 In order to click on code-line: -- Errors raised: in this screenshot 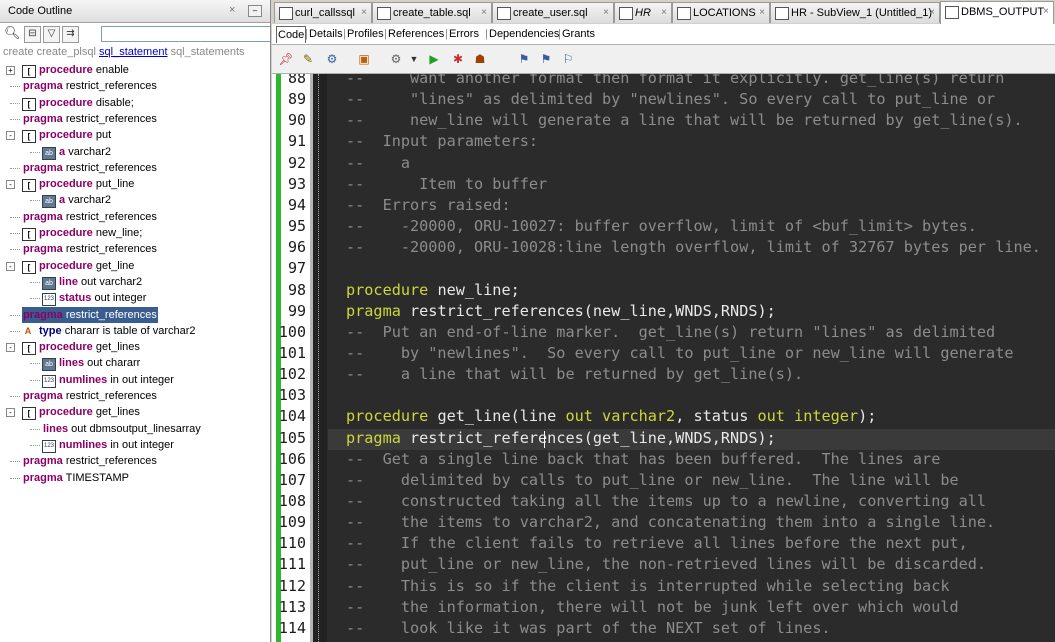, I will do `click(428, 205)`.